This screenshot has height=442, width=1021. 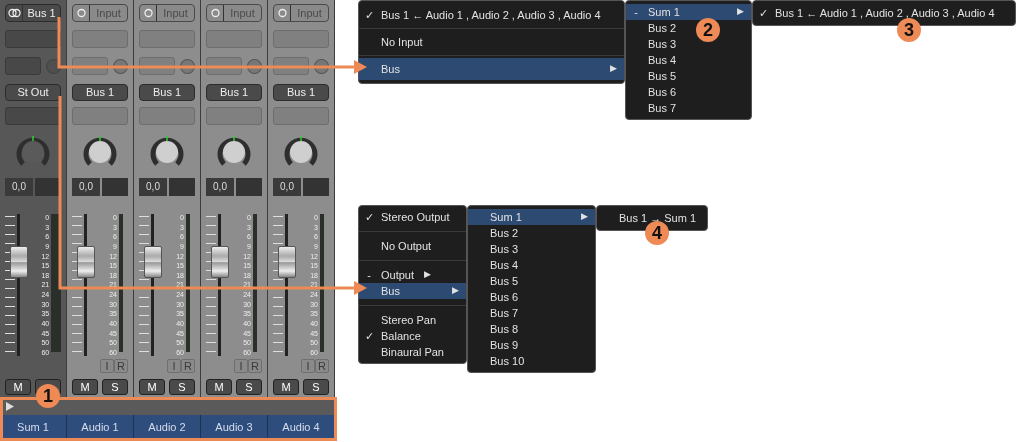 I want to click on menu-item: ✓ Bus 1 ← Audio 1 , Audio 2 , Audio 3 , Audio 4, so click(x=485, y=15).